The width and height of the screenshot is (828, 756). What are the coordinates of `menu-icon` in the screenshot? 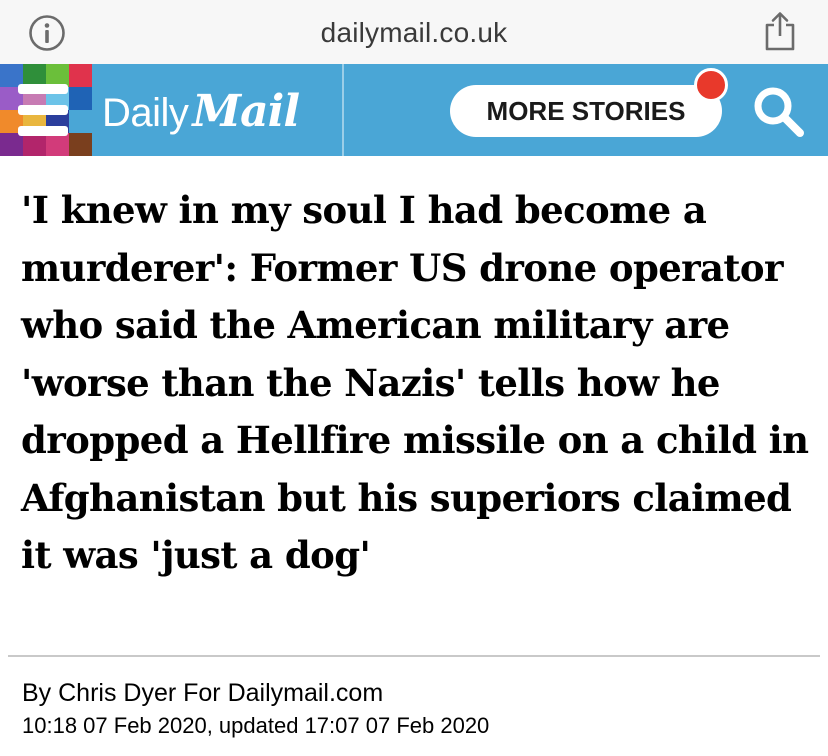 It's located at (43, 110).